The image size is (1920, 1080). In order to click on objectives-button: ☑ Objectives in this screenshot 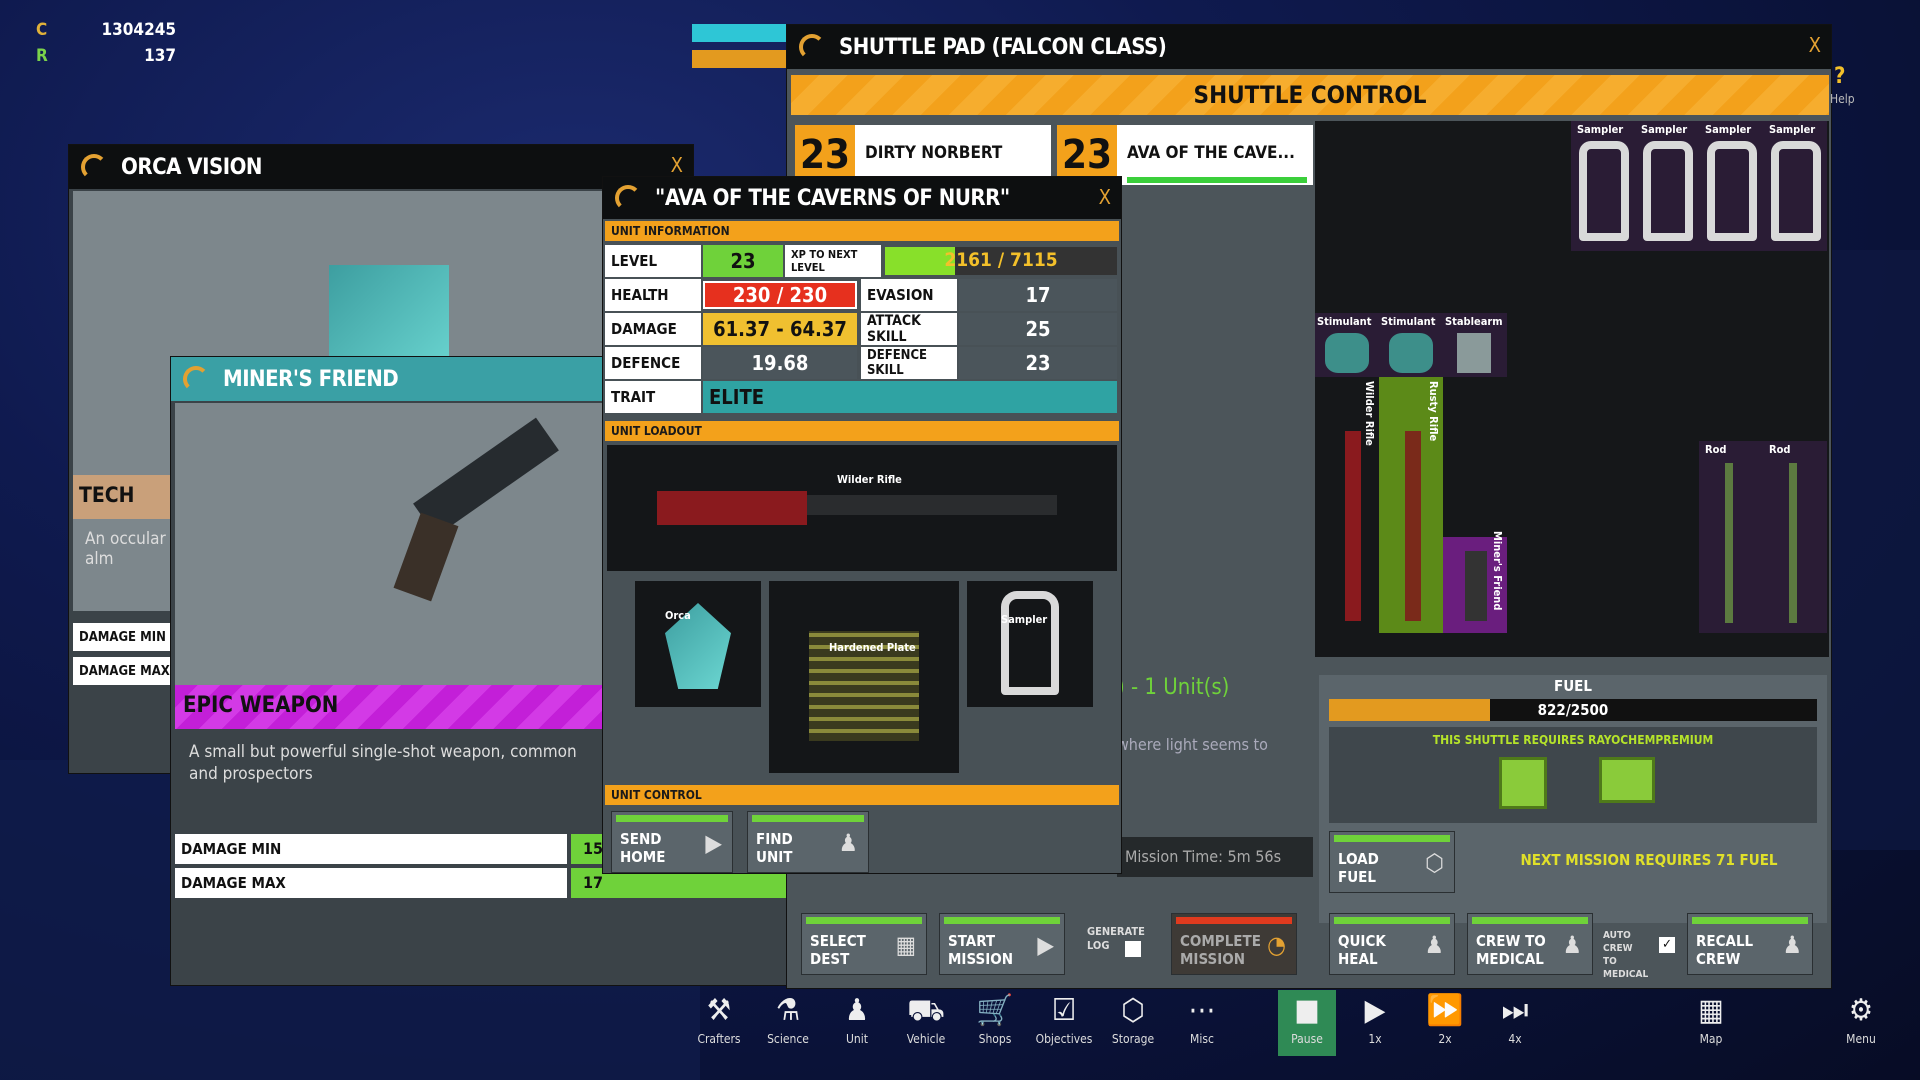, I will do `click(1064, 1023)`.